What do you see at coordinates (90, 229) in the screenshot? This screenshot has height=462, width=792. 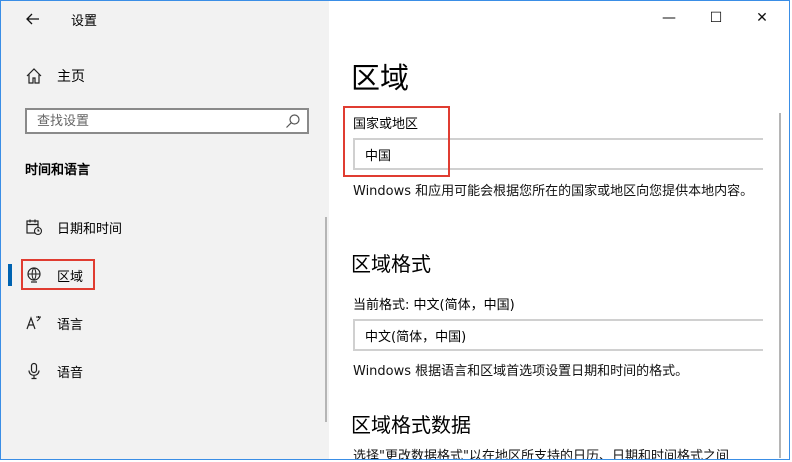 I see `sidebar-item-label: 日期和时间` at bounding box center [90, 229].